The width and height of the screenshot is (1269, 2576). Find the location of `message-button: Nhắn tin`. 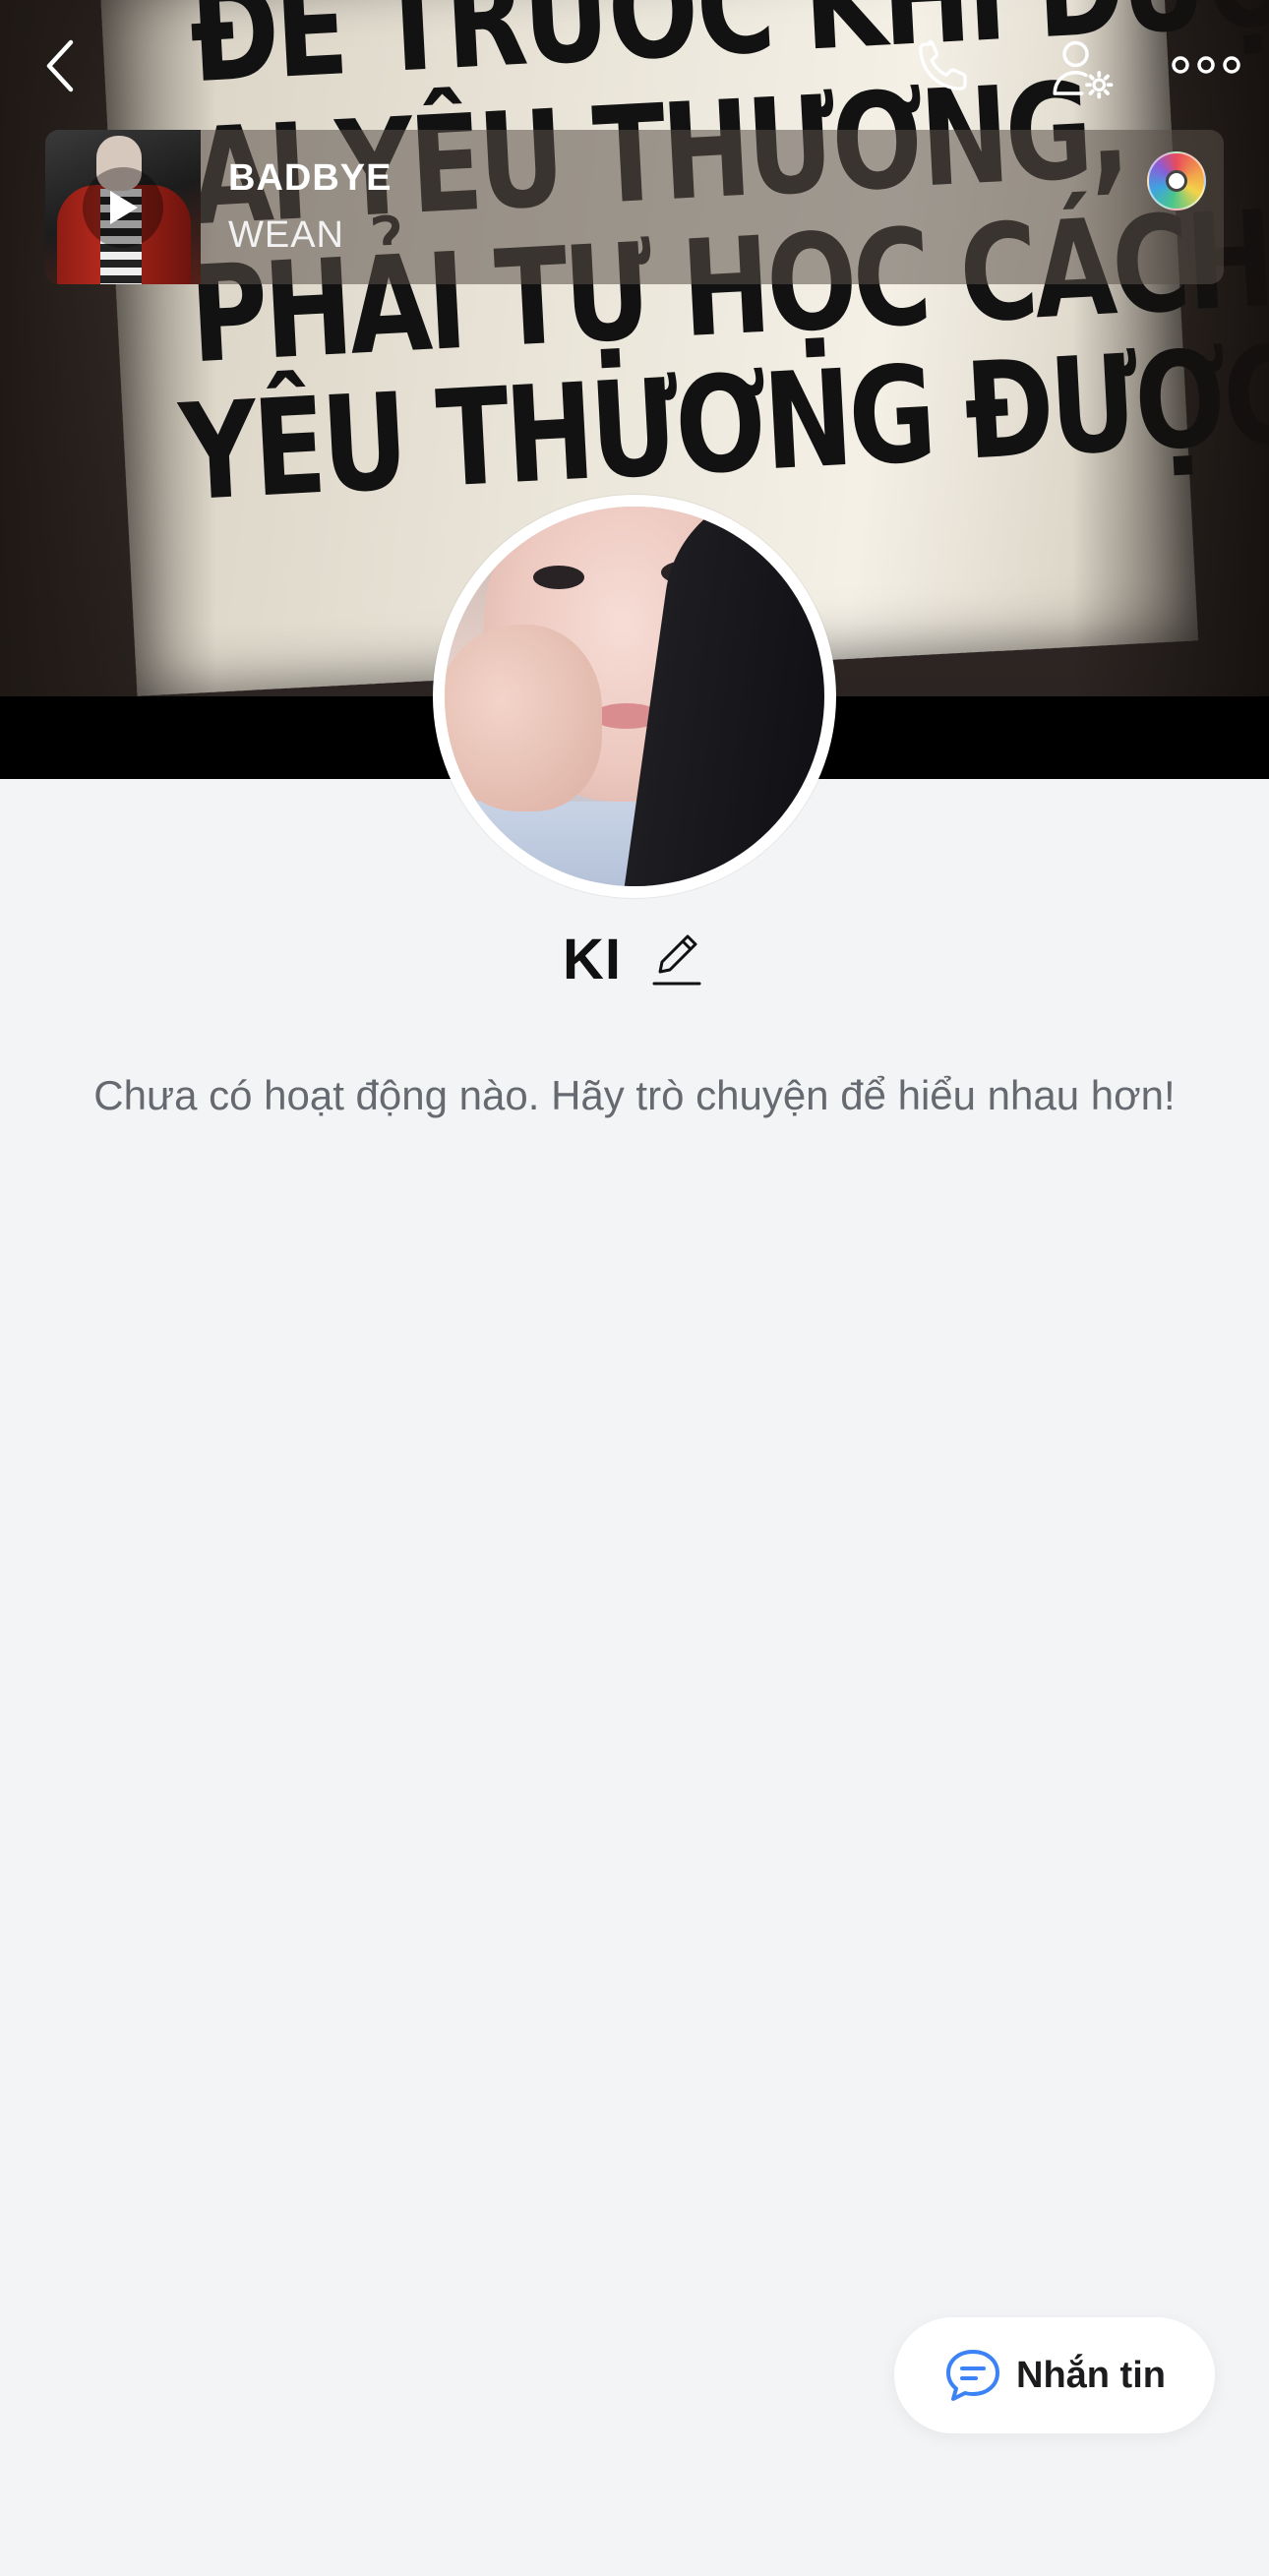

message-button: Nhắn tin is located at coordinates (1054, 2375).